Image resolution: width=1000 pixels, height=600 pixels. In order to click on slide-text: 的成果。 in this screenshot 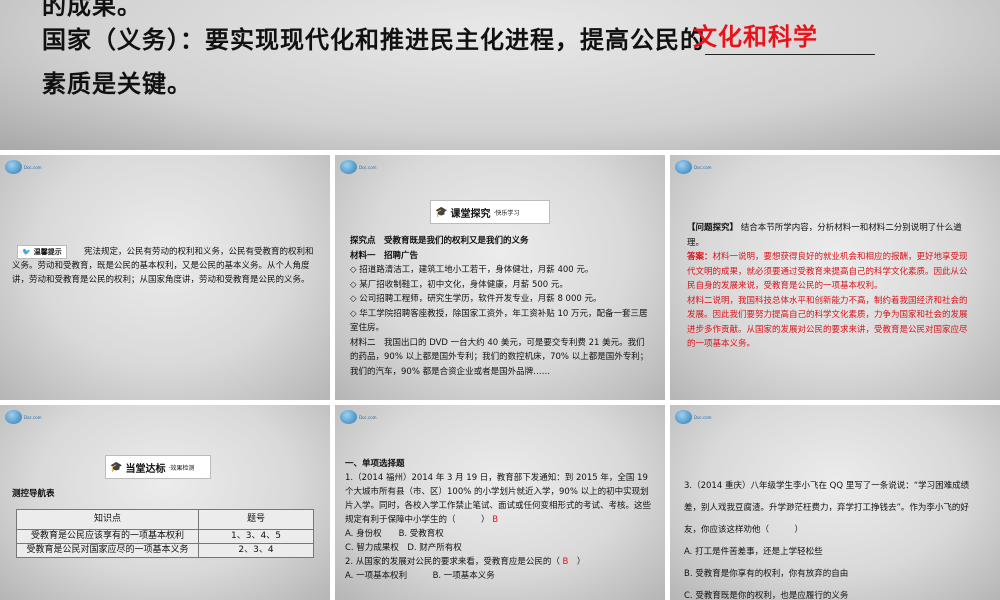, I will do `click(92, 10)`.